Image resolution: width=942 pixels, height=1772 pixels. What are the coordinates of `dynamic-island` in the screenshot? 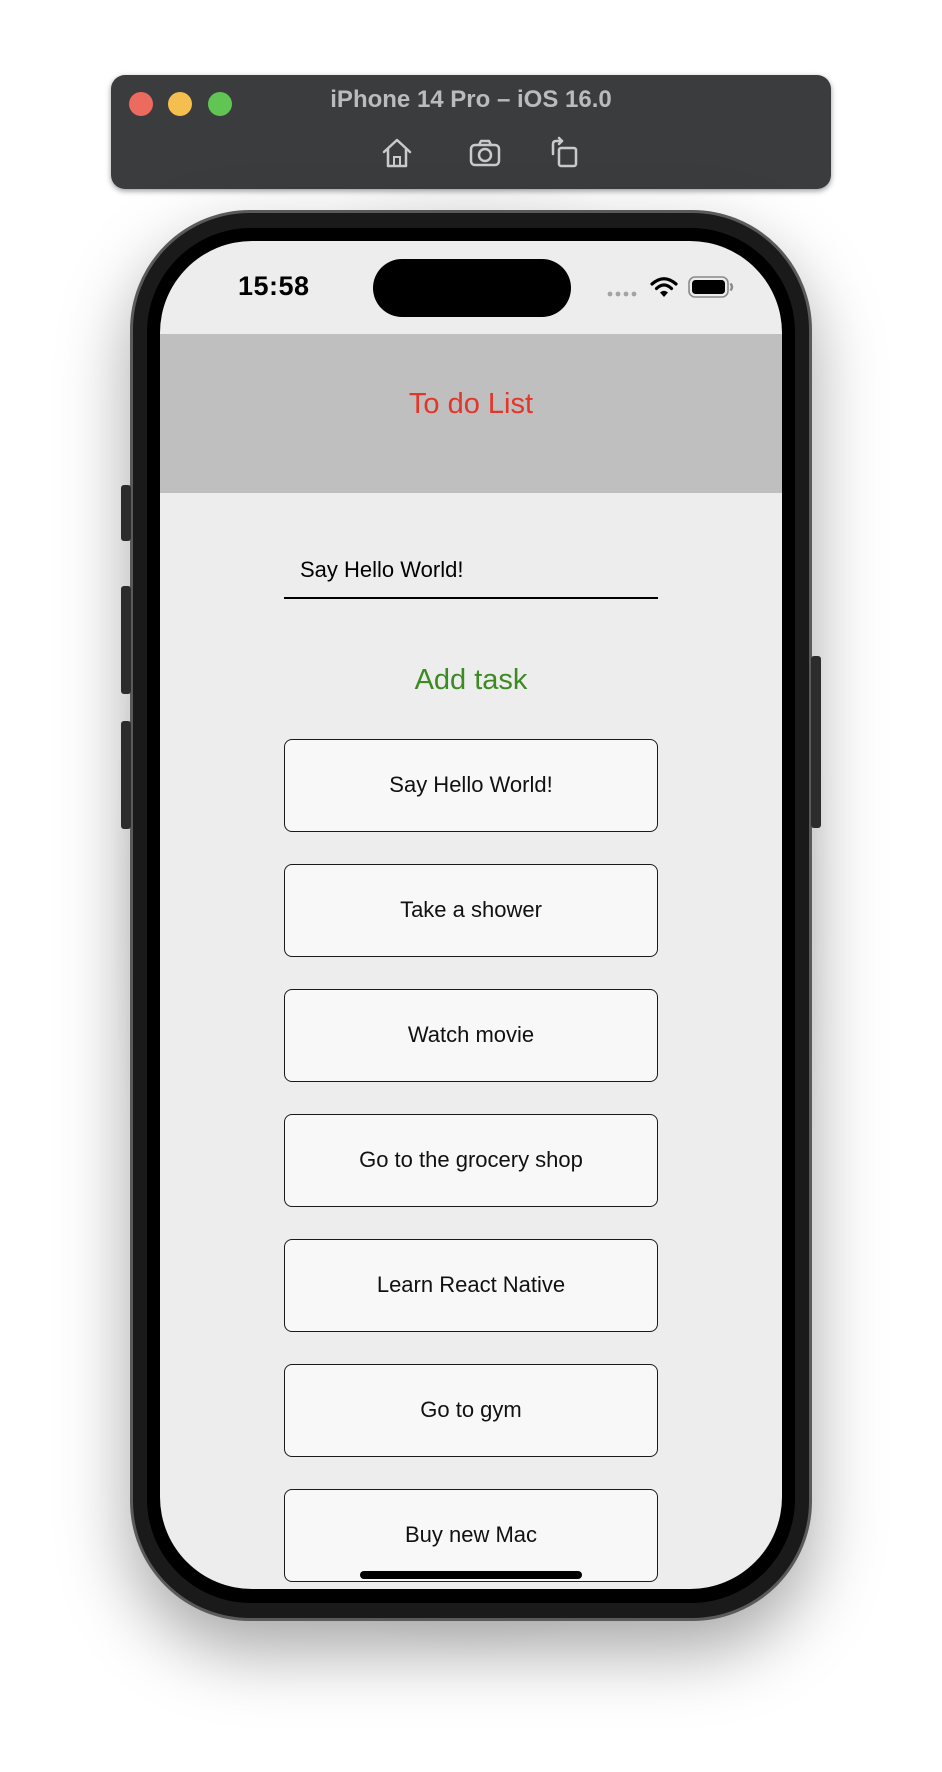 It's located at (472, 288).